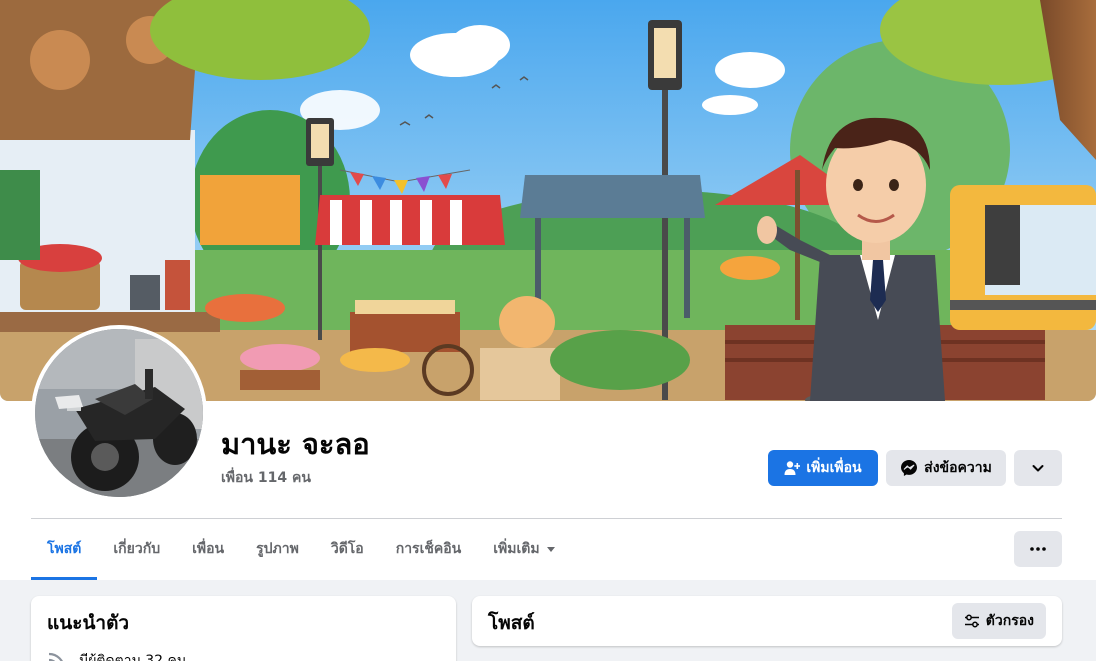 The width and height of the screenshot is (1096, 661). What do you see at coordinates (792, 468) in the screenshot?
I see `person-plus-icon` at bounding box center [792, 468].